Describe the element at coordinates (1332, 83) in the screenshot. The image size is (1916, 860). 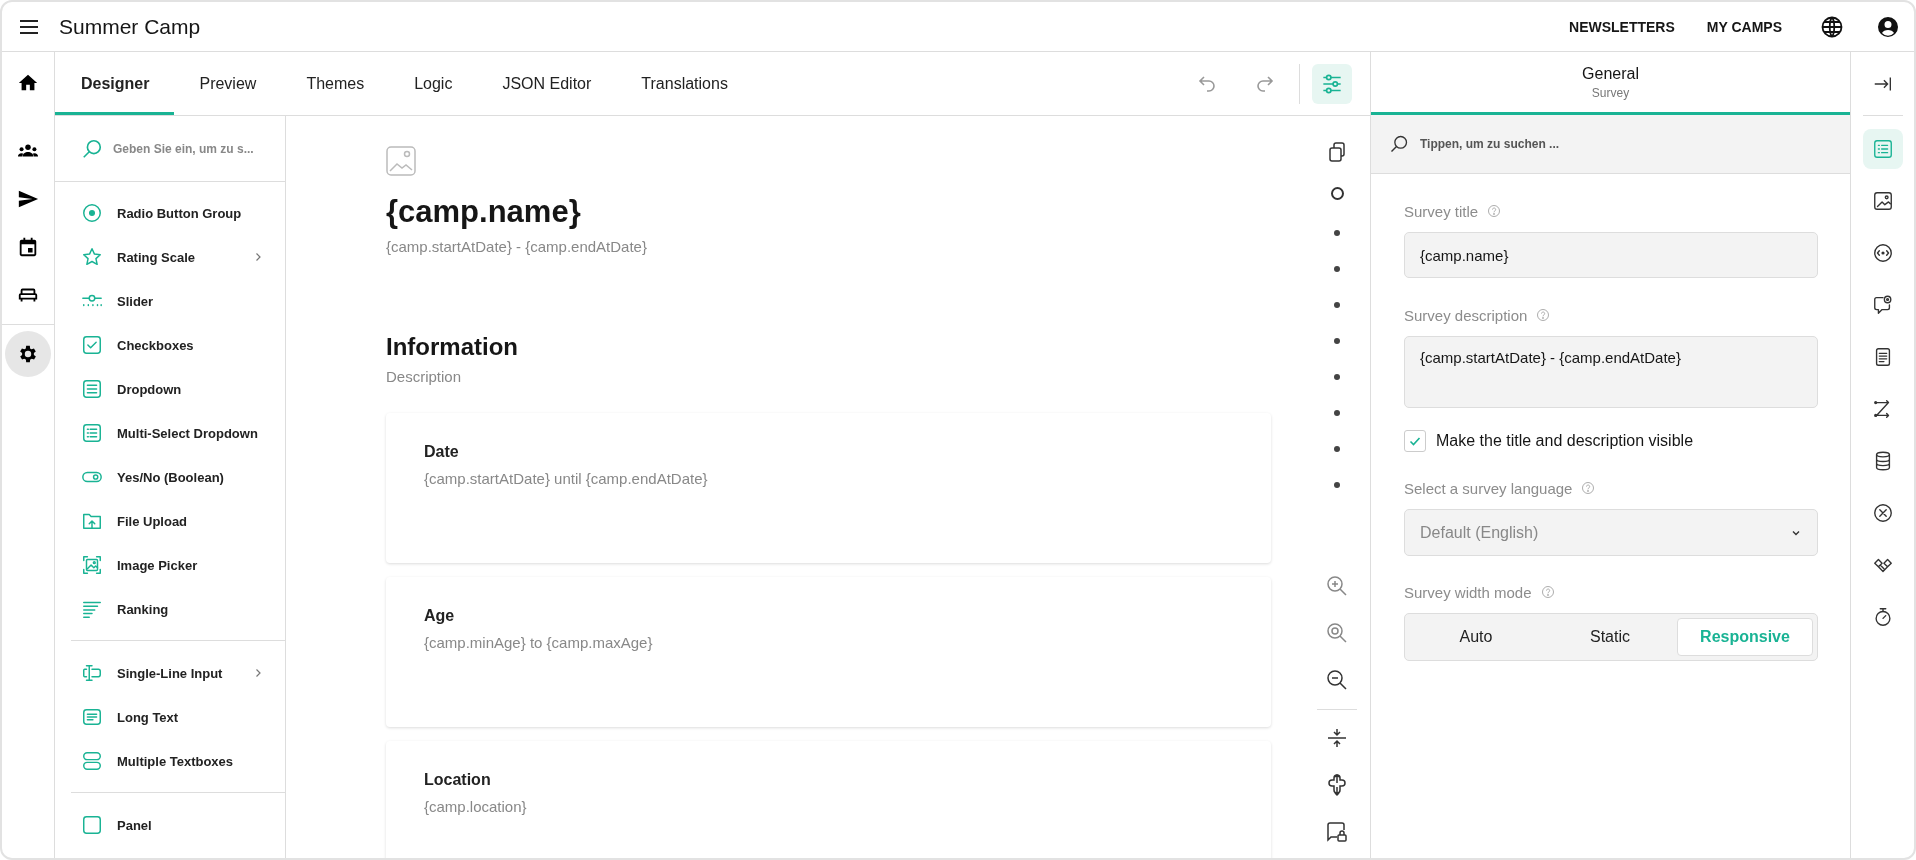
I see `settings-button` at that location.